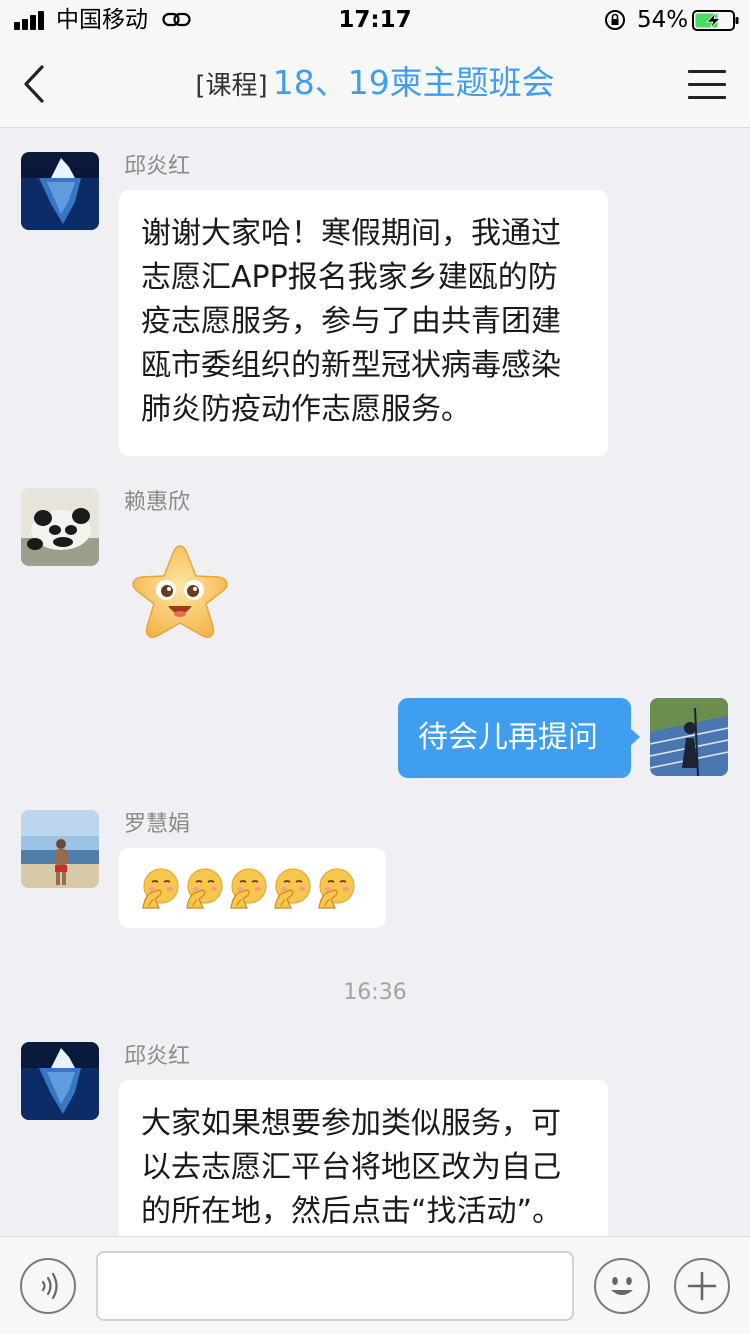 The height and width of the screenshot is (1334, 750). What do you see at coordinates (231, 86) in the screenshot?
I see `title-tag: [课程]` at bounding box center [231, 86].